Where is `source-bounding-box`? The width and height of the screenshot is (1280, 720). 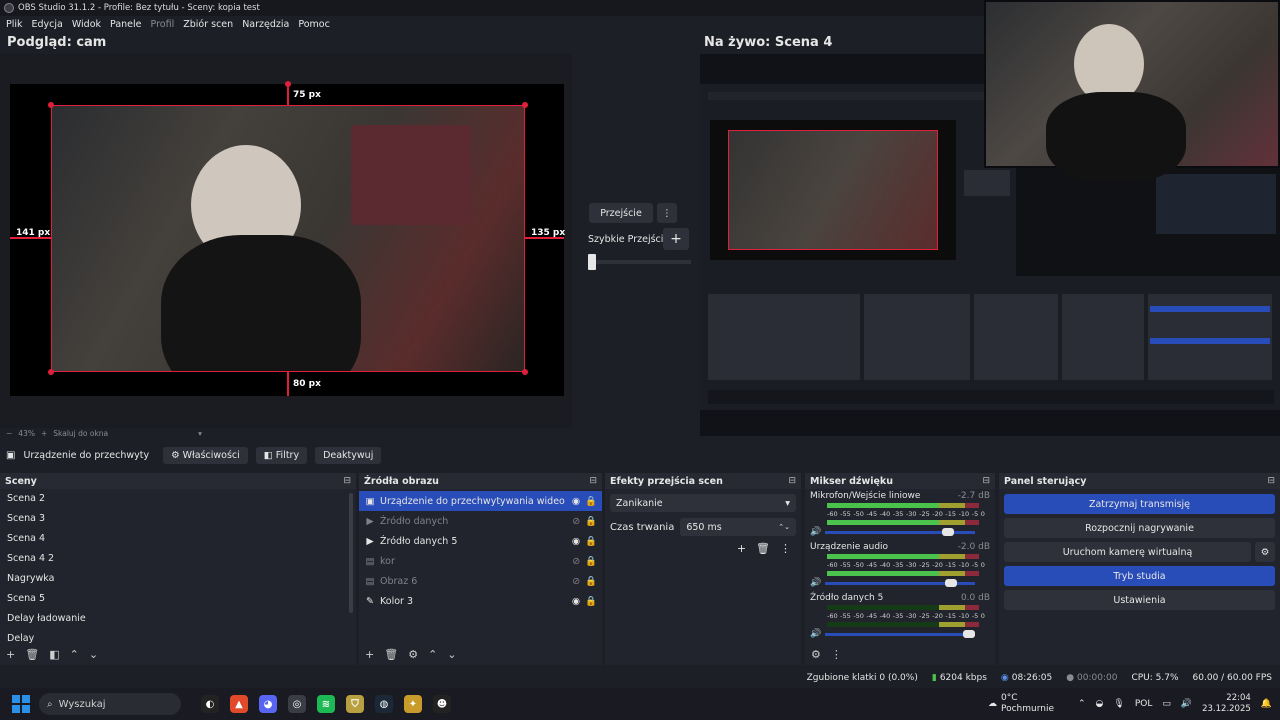
source-bounding-box is located at coordinates (288, 238).